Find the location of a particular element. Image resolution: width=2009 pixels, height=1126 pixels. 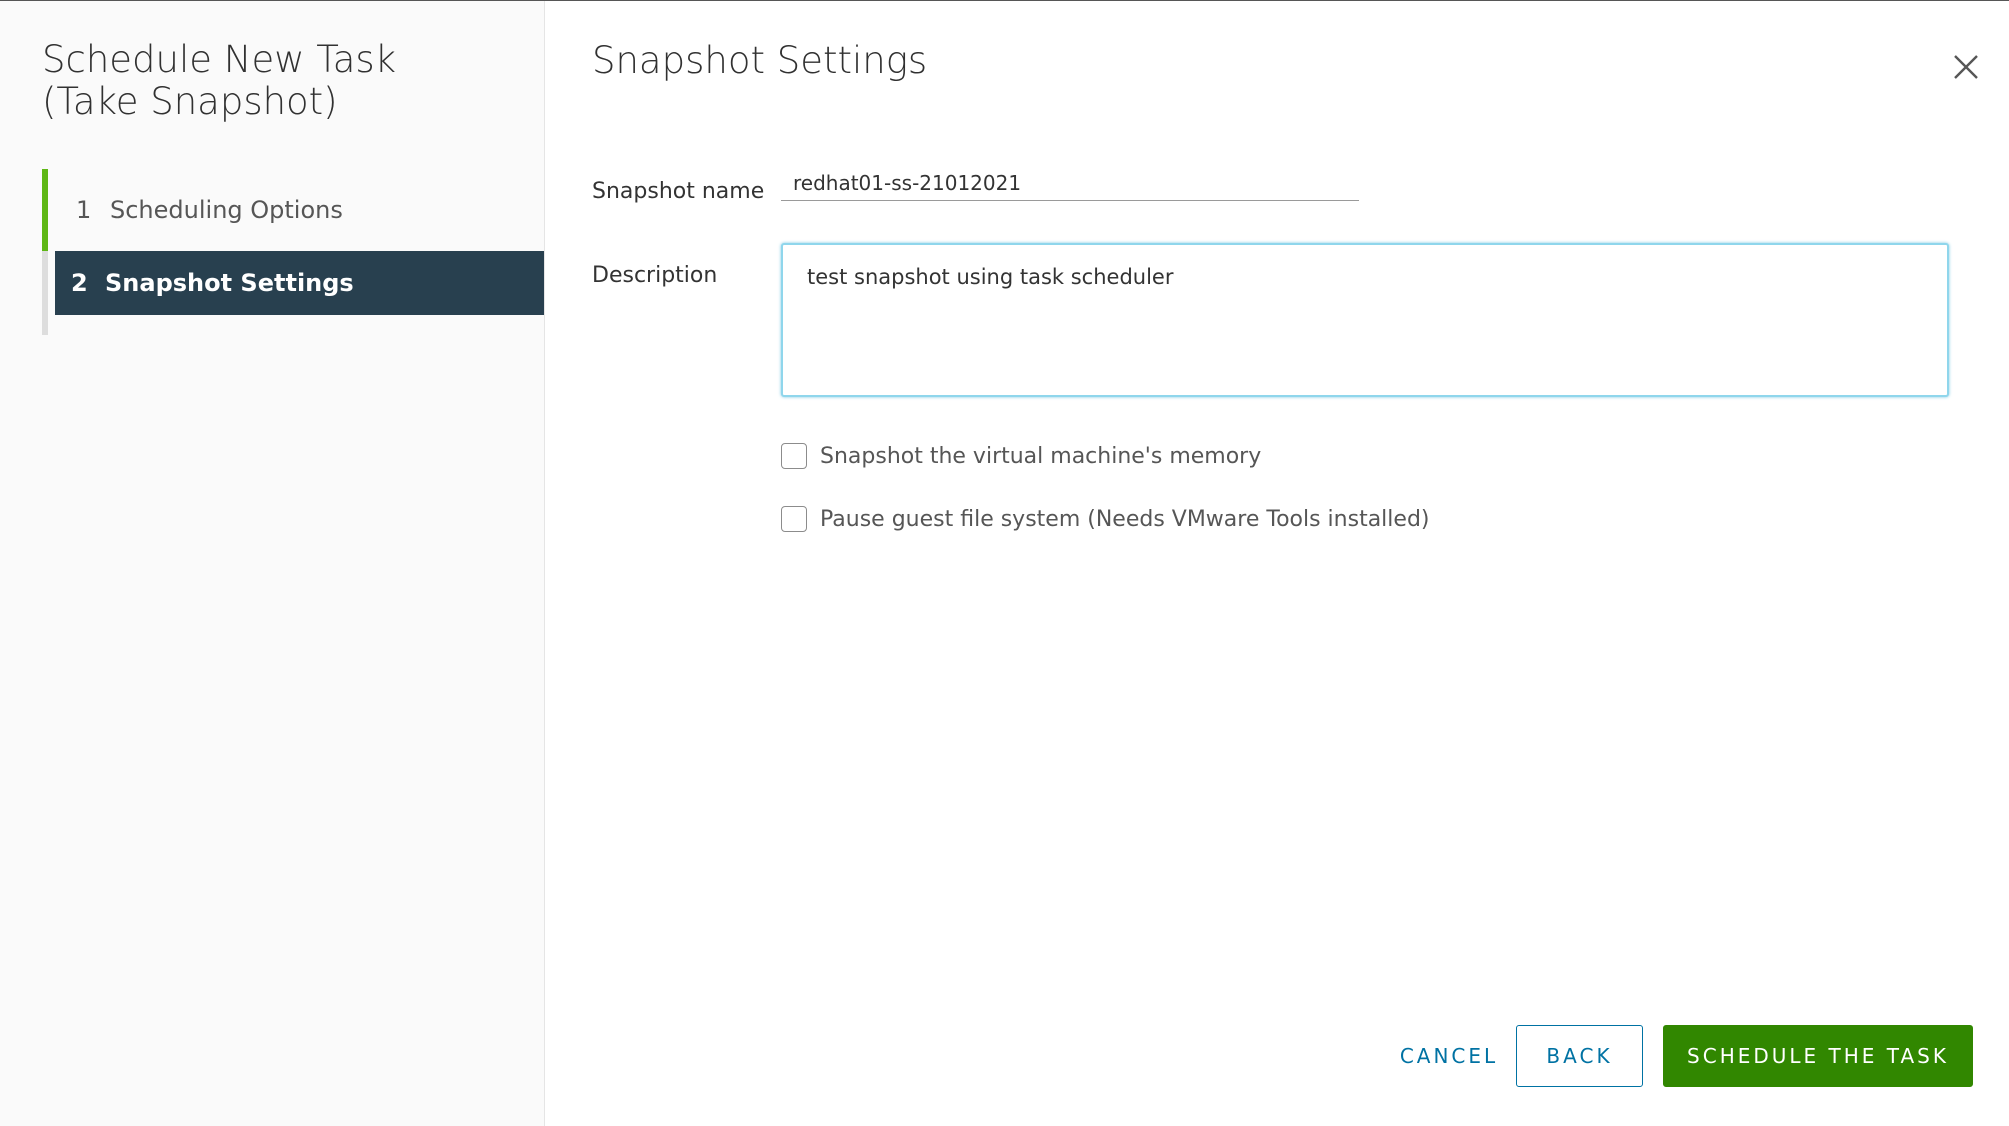

description-textarea: test snapshot using task scheduler is located at coordinates (1365, 320).